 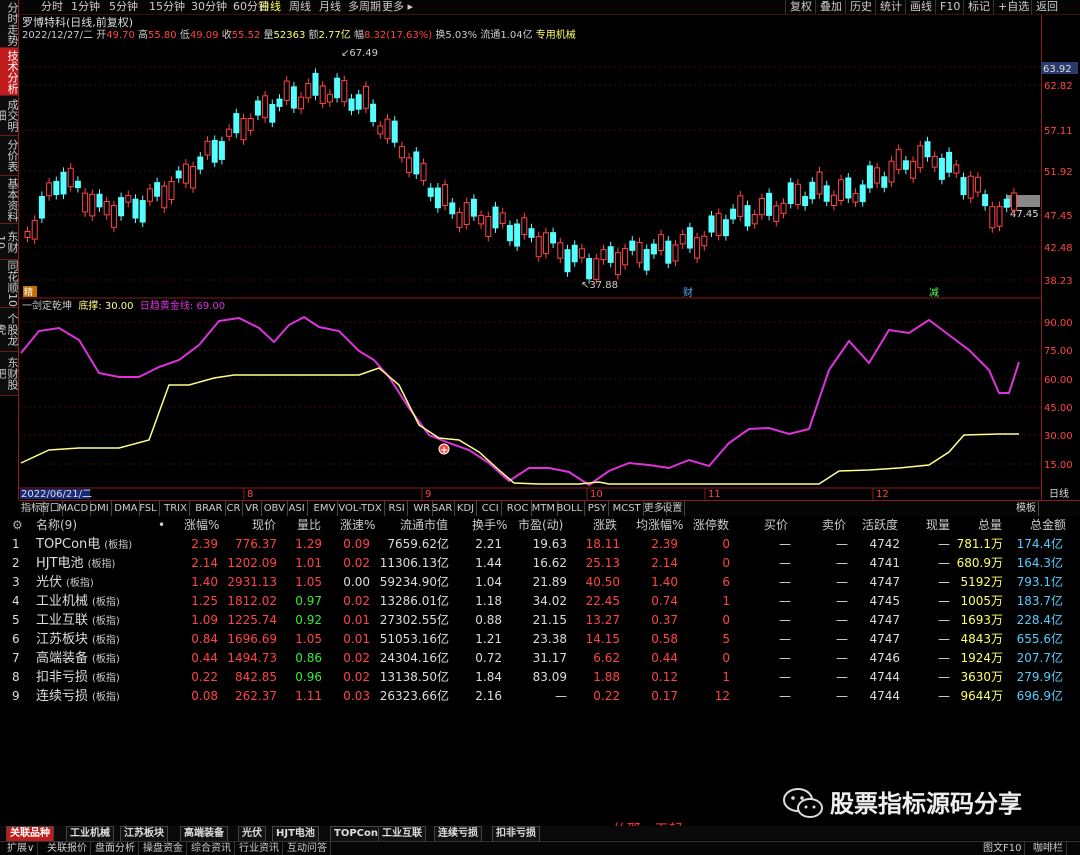 What do you see at coordinates (9, 24) in the screenshot?
I see `sidebar-item-0: 分时走势` at bounding box center [9, 24].